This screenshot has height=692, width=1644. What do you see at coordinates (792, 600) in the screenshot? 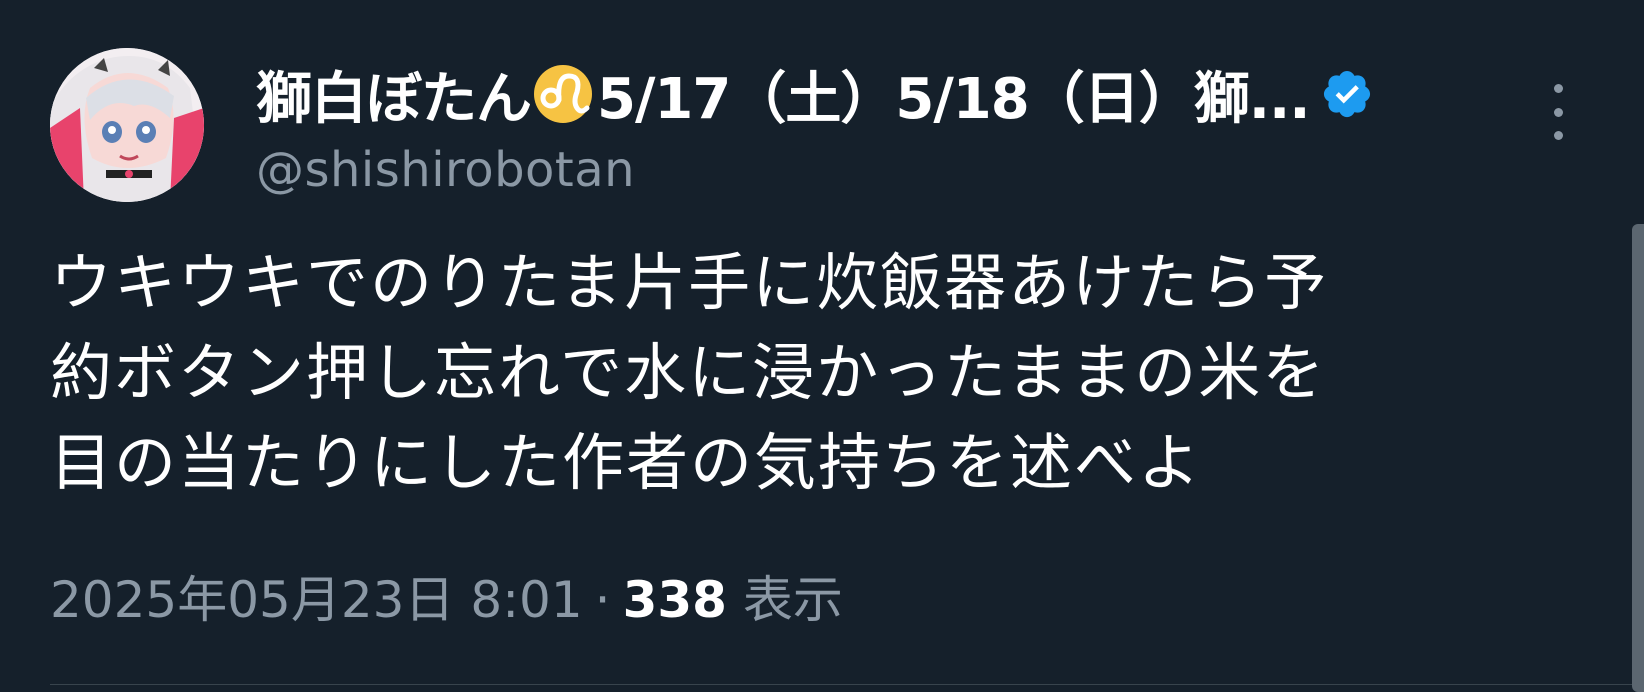
I see `views-label: 表示` at bounding box center [792, 600].